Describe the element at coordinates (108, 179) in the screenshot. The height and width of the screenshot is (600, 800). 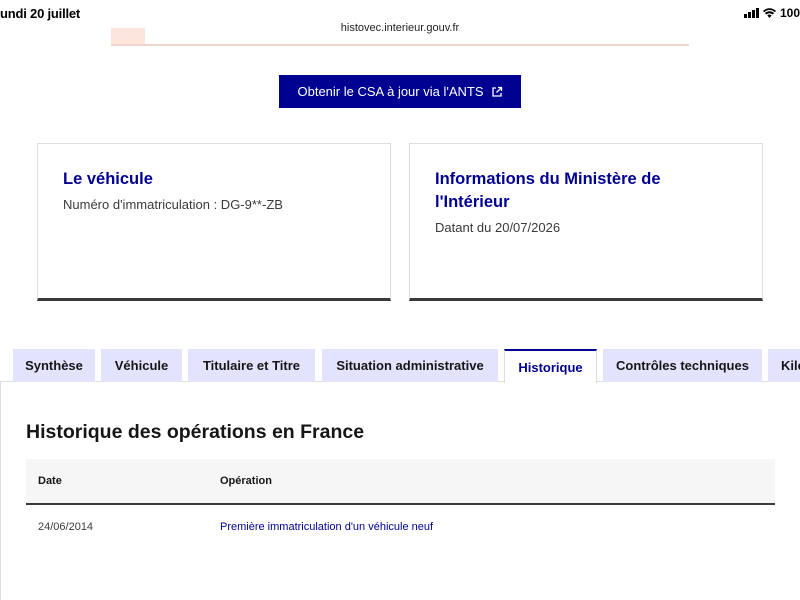
I see `vehicle-card-title: Le véhicule` at that location.